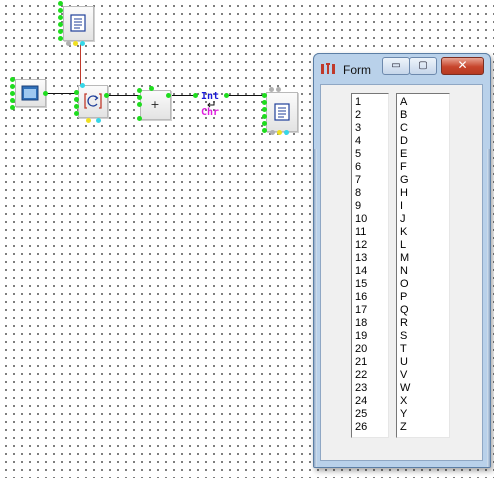 This screenshot has width=494, height=478. Describe the element at coordinates (424, 349) in the screenshot. I see `letter-list-item: T` at that location.